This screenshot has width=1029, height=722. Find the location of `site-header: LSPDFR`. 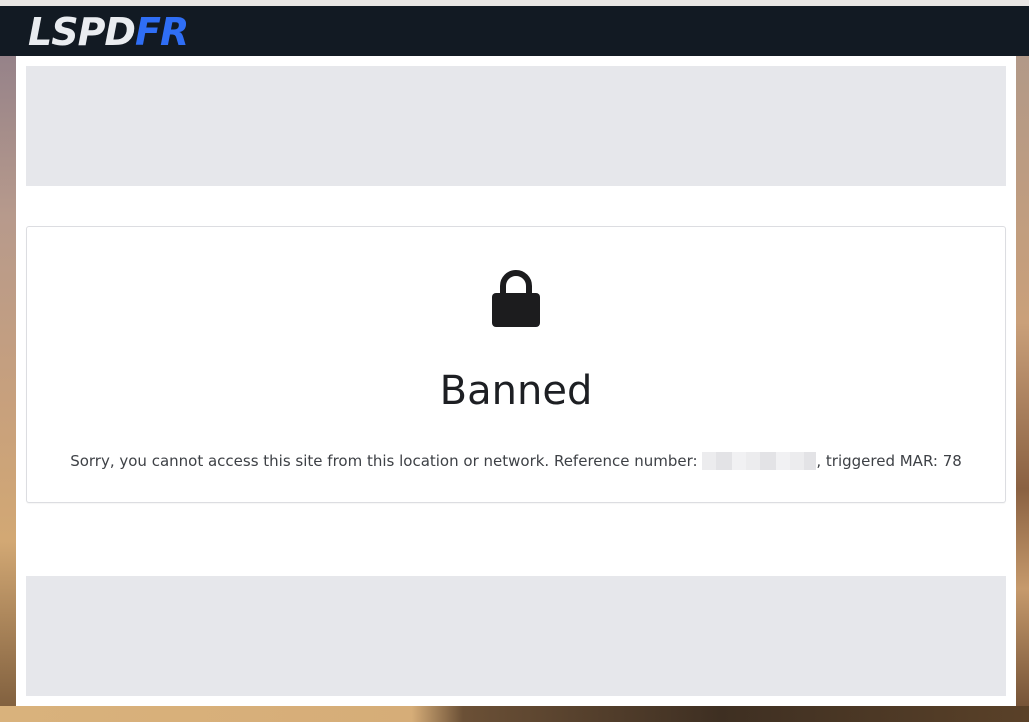

site-header: LSPDFR is located at coordinates (514, 31).